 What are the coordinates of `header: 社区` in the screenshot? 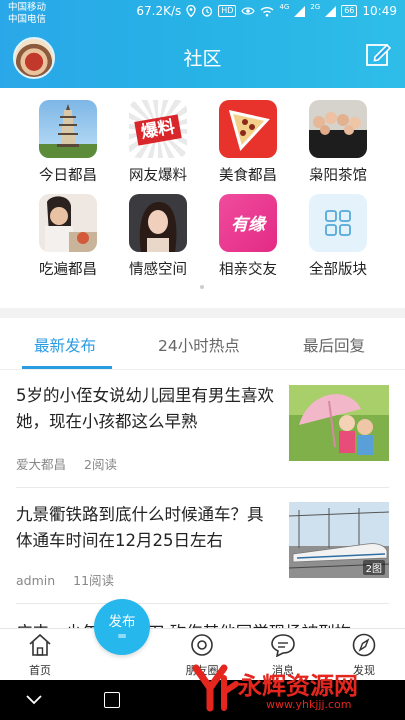 It's located at (202, 58).